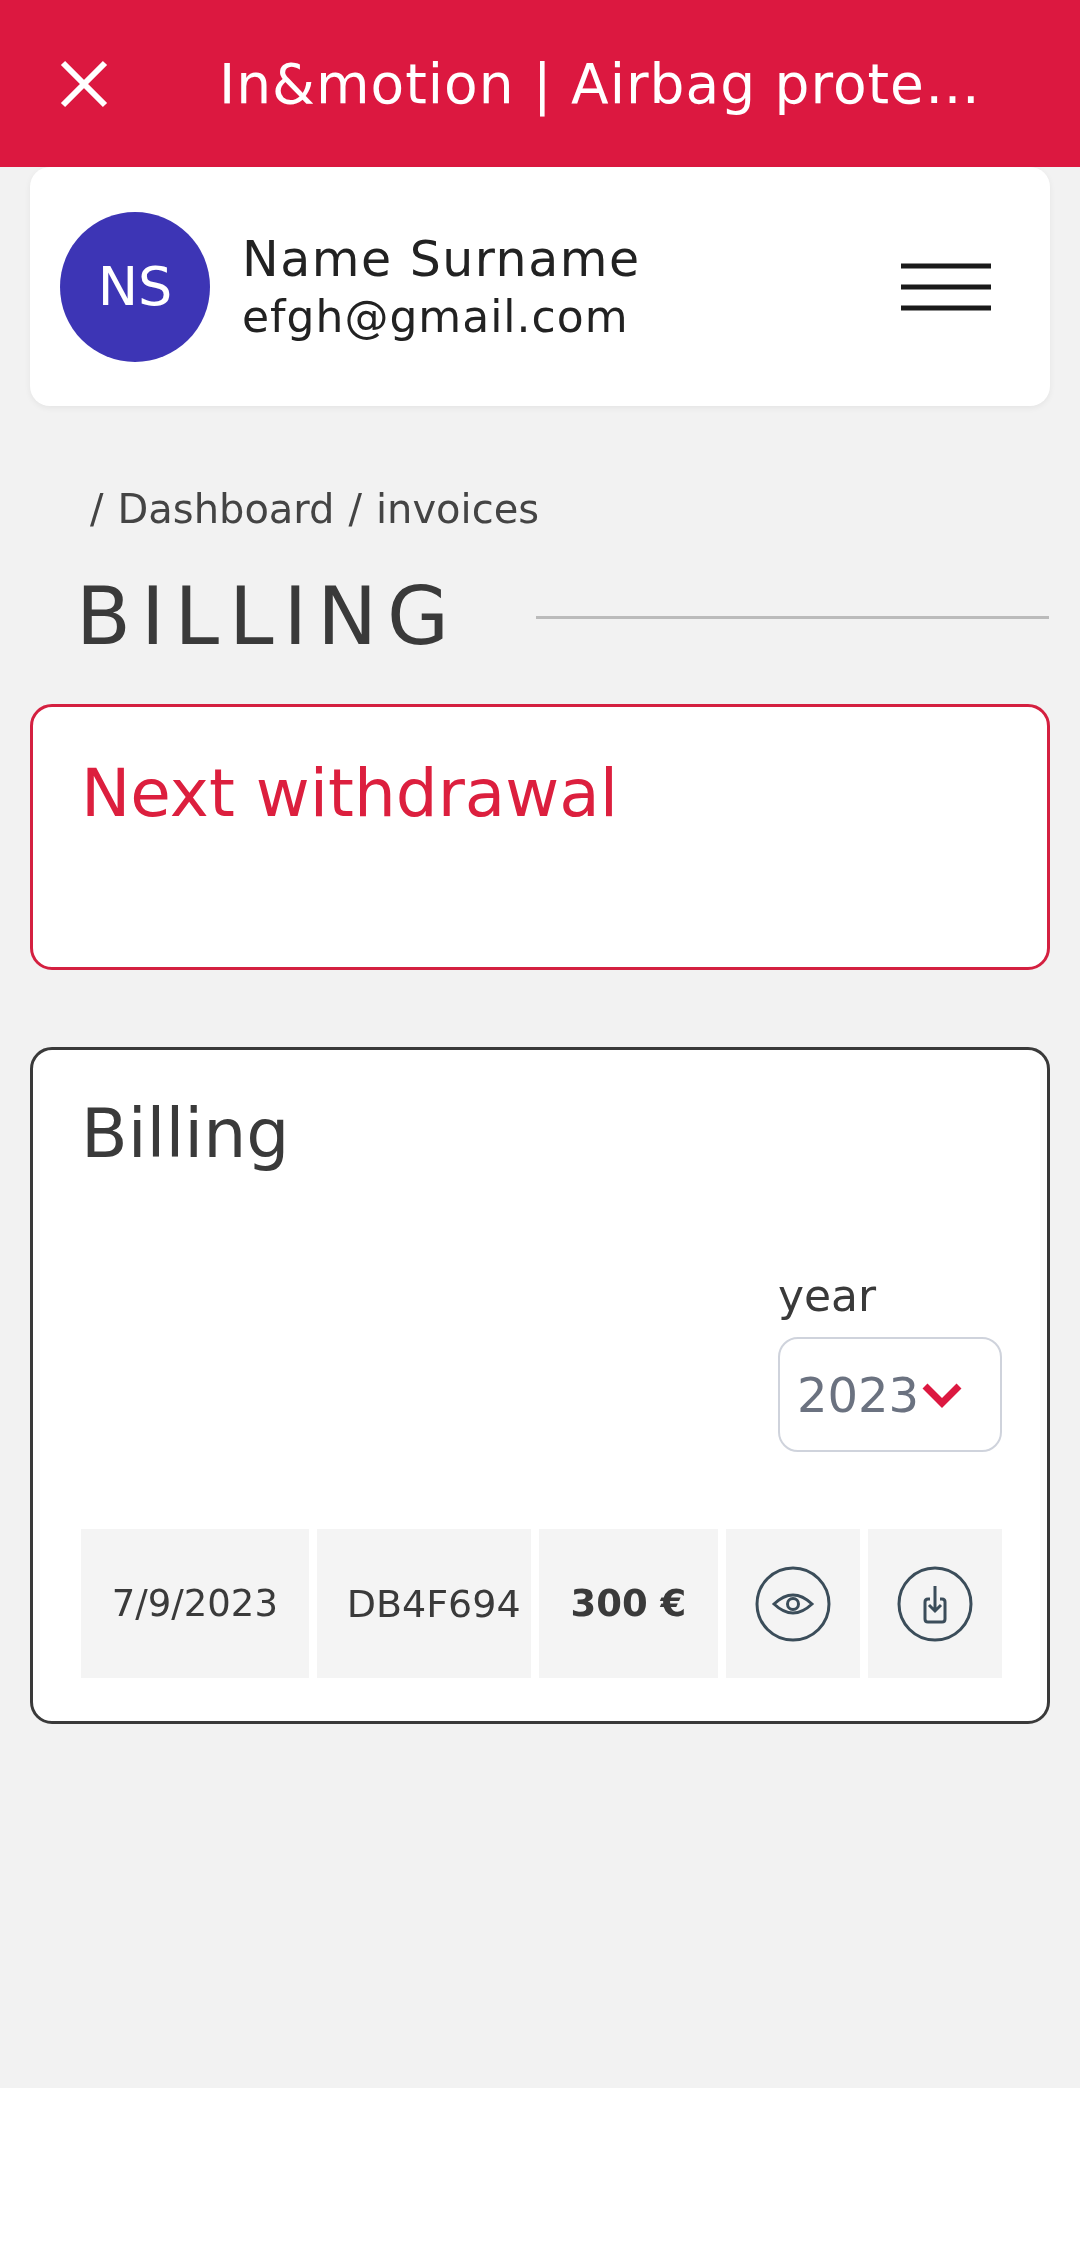 The width and height of the screenshot is (1080, 2267). I want to click on field-label: year, so click(828, 1295).